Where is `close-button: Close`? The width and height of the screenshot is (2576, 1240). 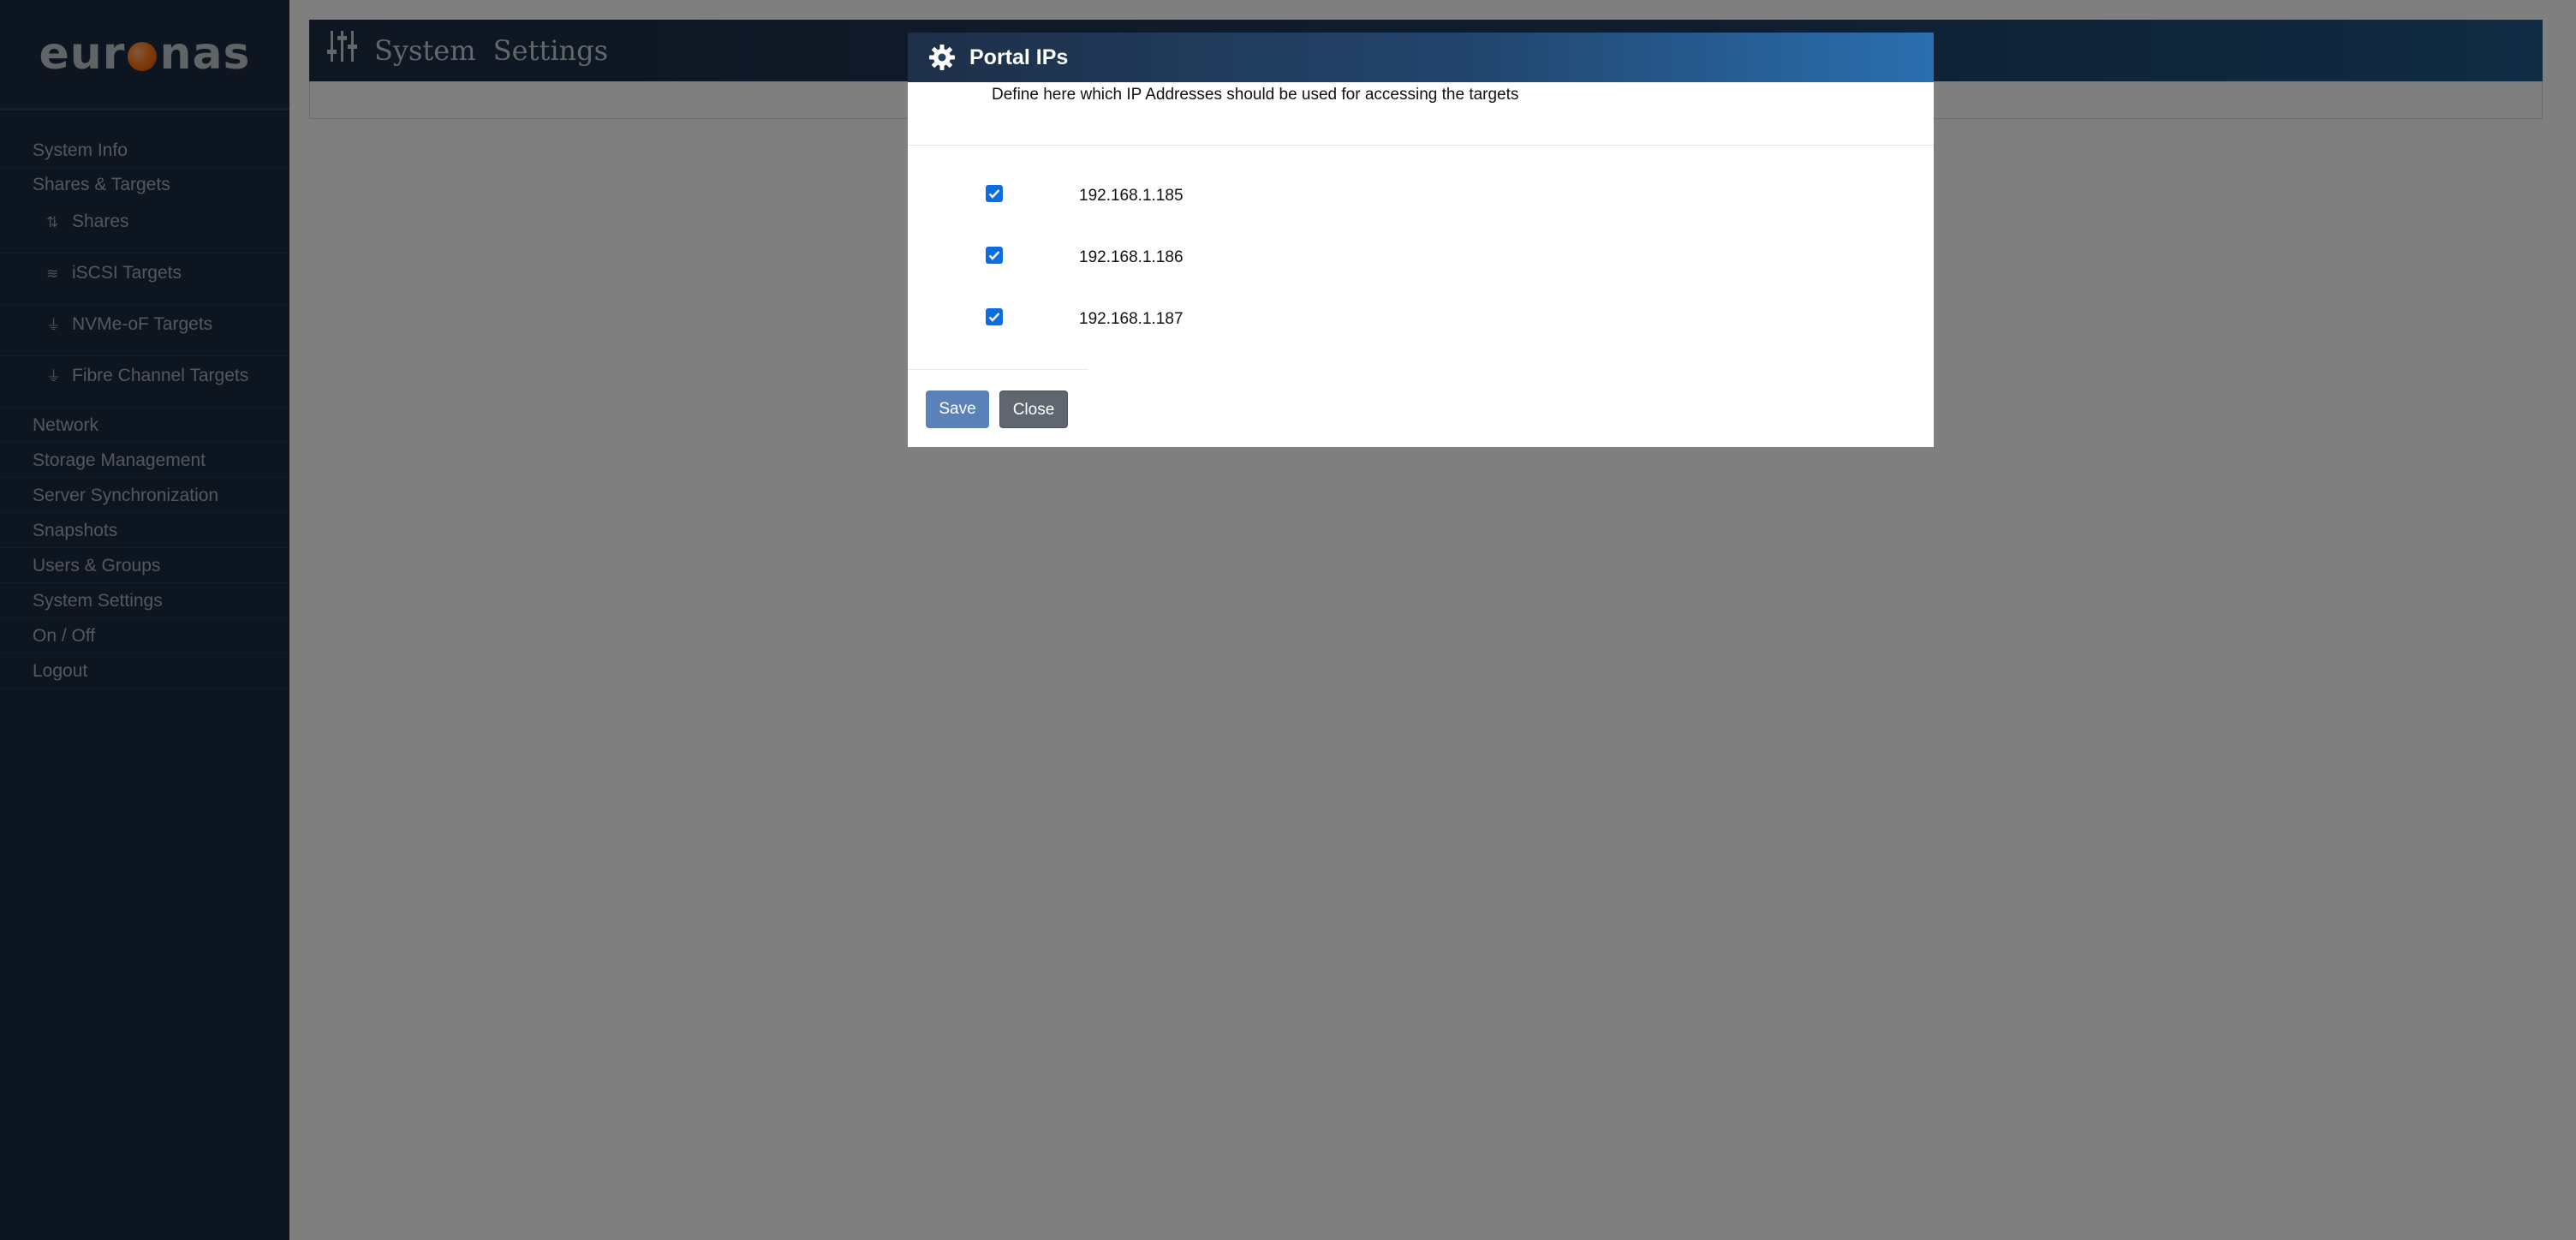
close-button: Close is located at coordinates (1033, 409).